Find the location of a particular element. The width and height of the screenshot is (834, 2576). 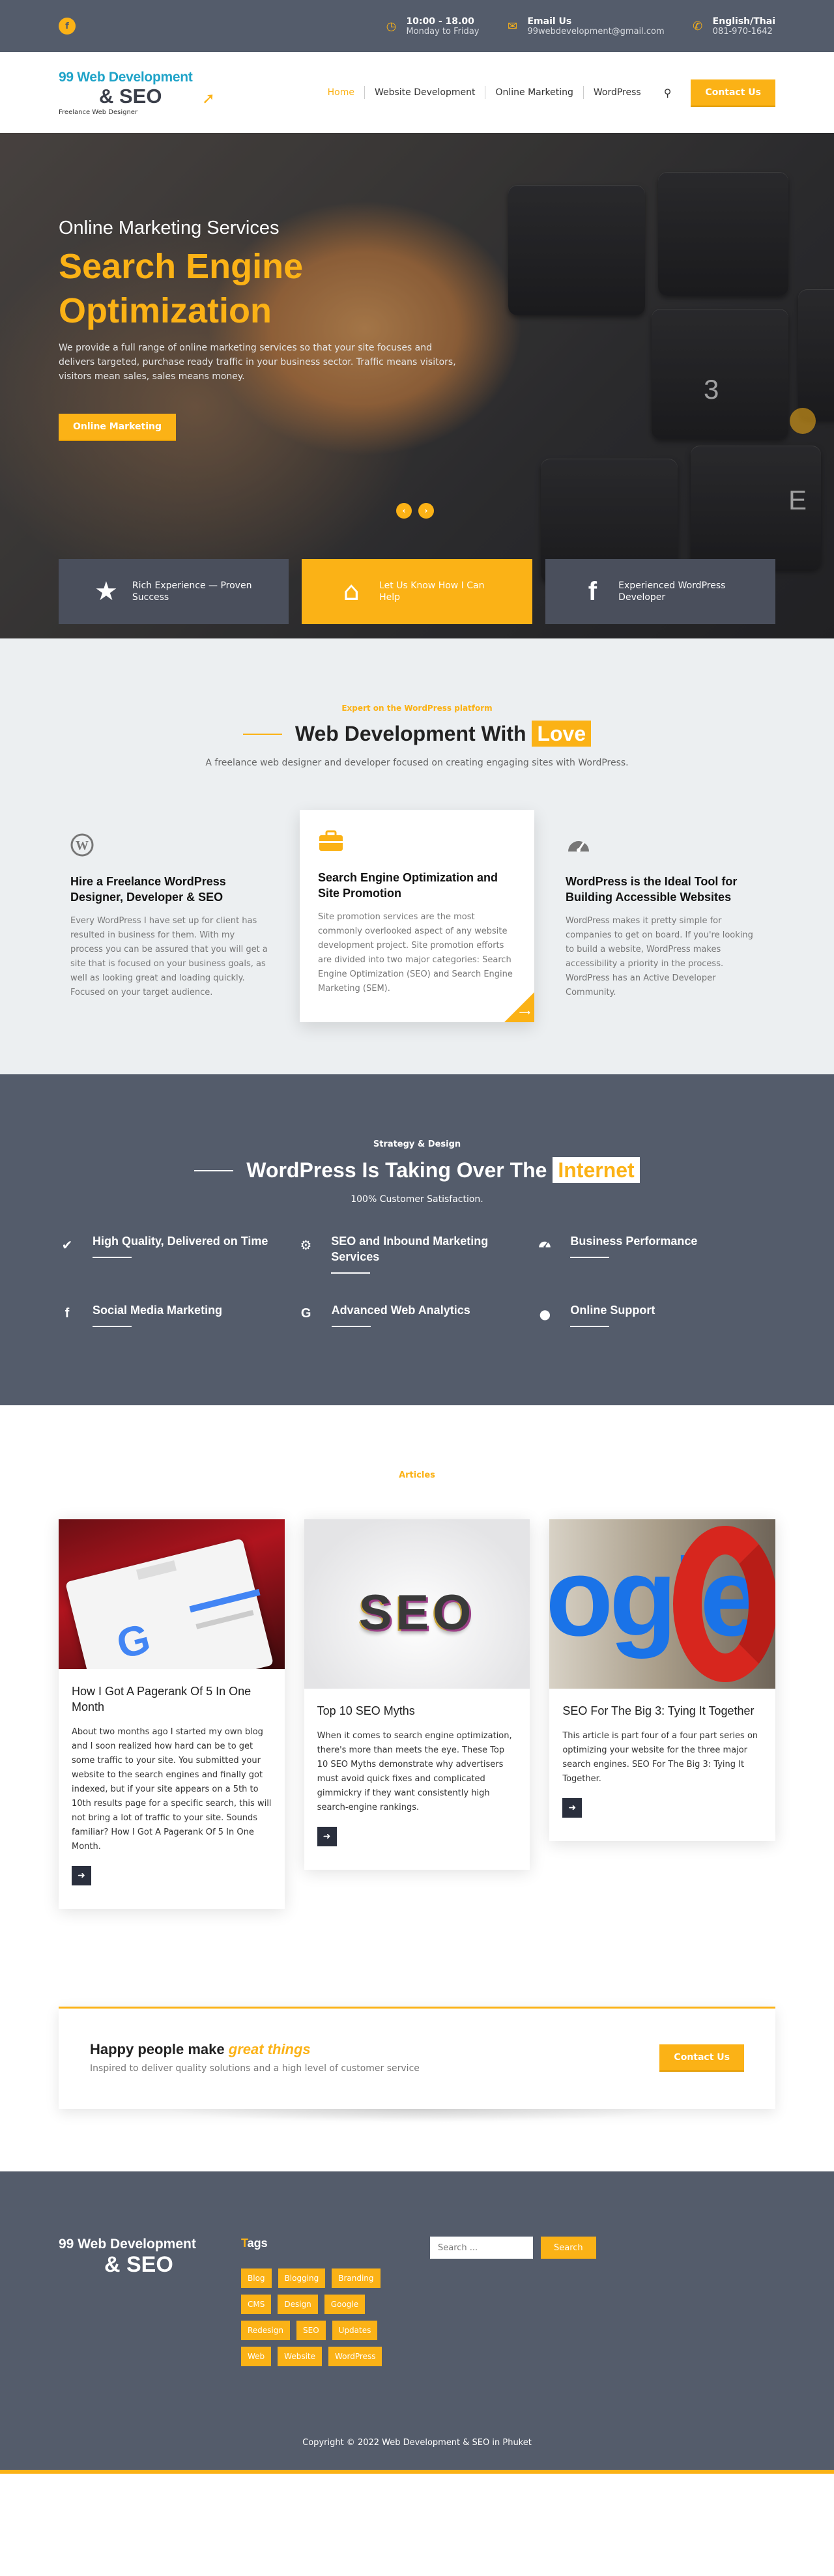

post-image: G is located at coordinates (172, 1594).